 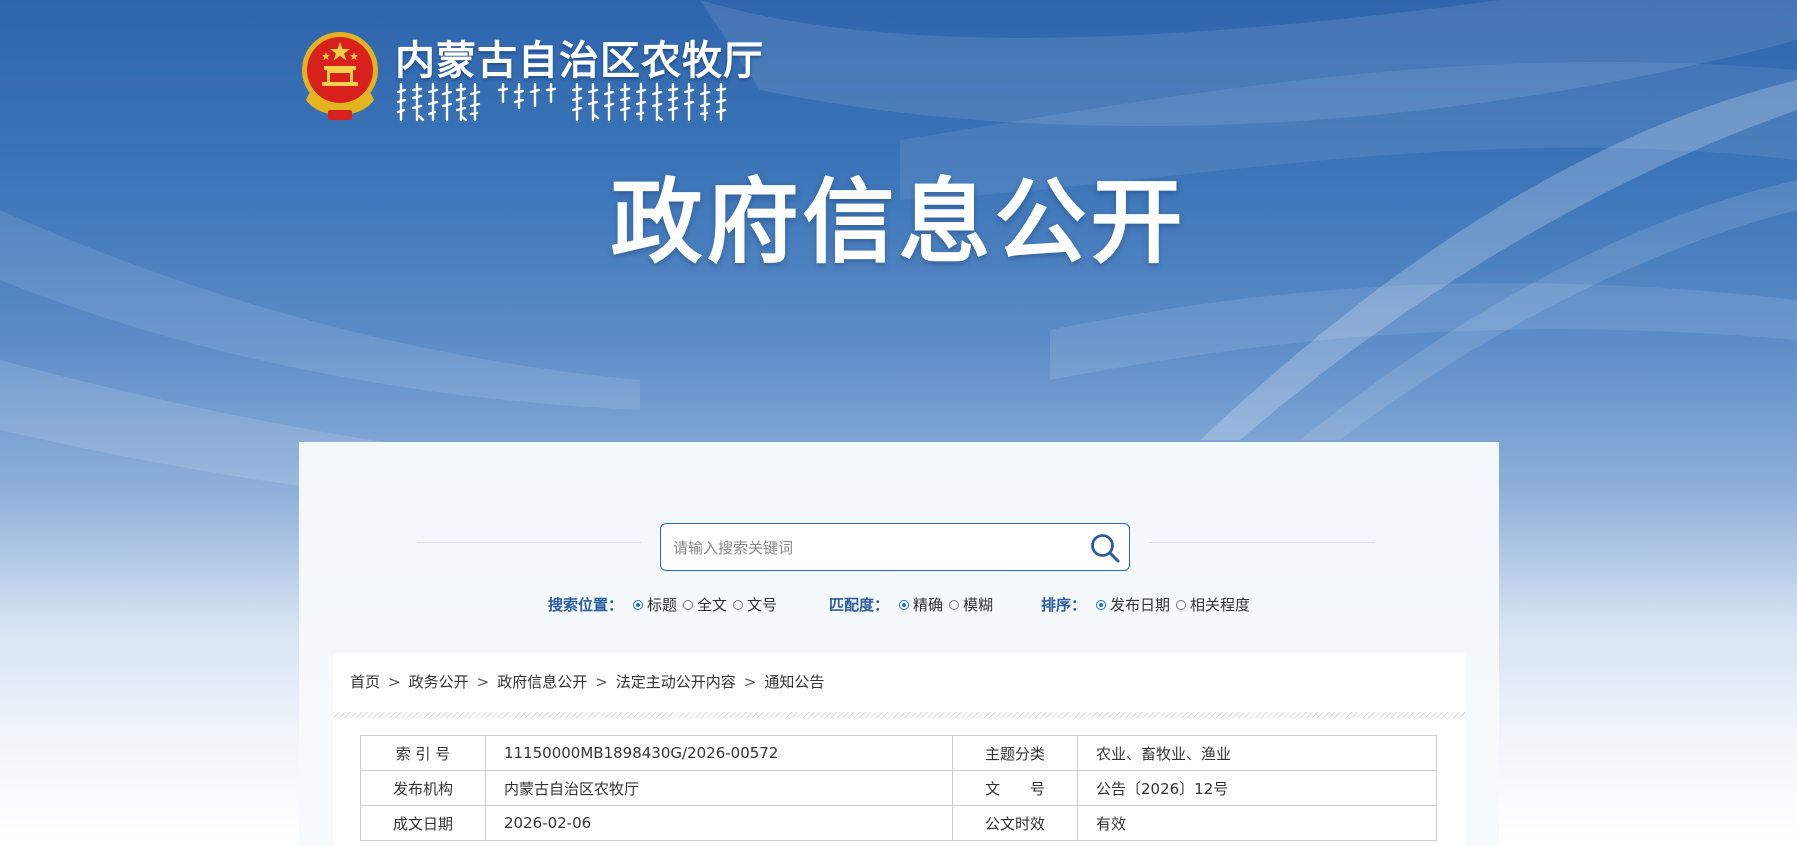 What do you see at coordinates (719, 788) in the screenshot?
I see `meta-value-publisher: 内蒙古自治区农牧厅` at bounding box center [719, 788].